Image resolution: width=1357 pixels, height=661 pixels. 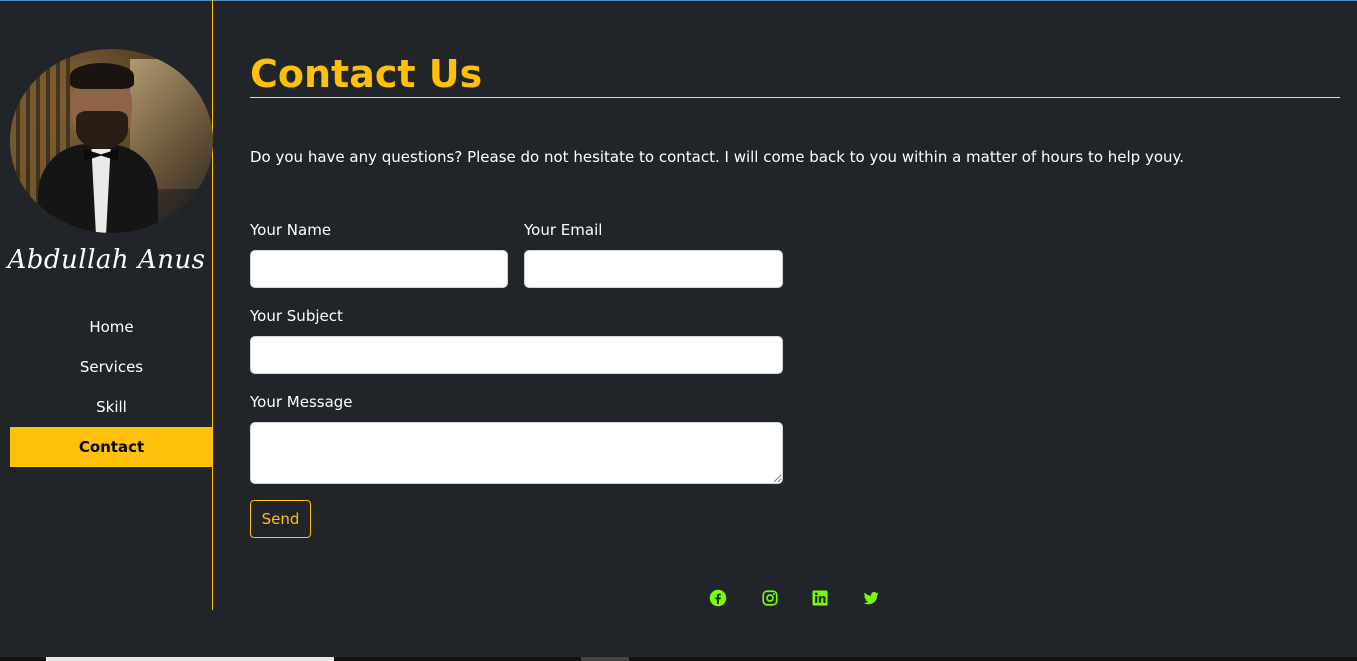 I want to click on email-input, so click(x=653, y=269).